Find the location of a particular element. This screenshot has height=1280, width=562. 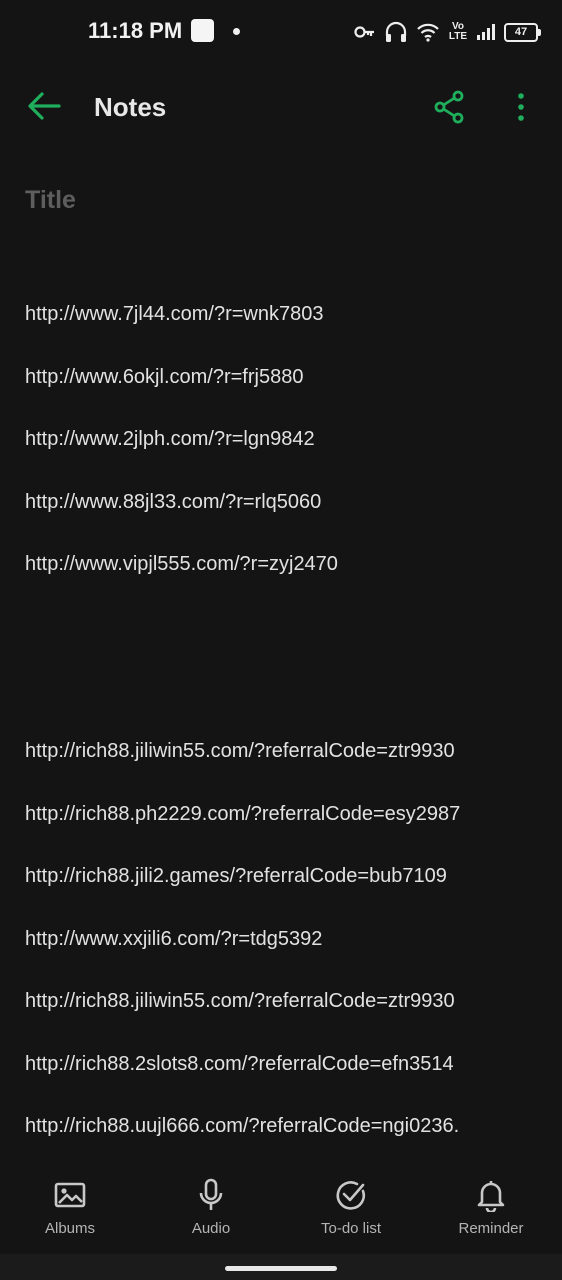

todo-list-label: To-do list is located at coordinates (351, 1228).